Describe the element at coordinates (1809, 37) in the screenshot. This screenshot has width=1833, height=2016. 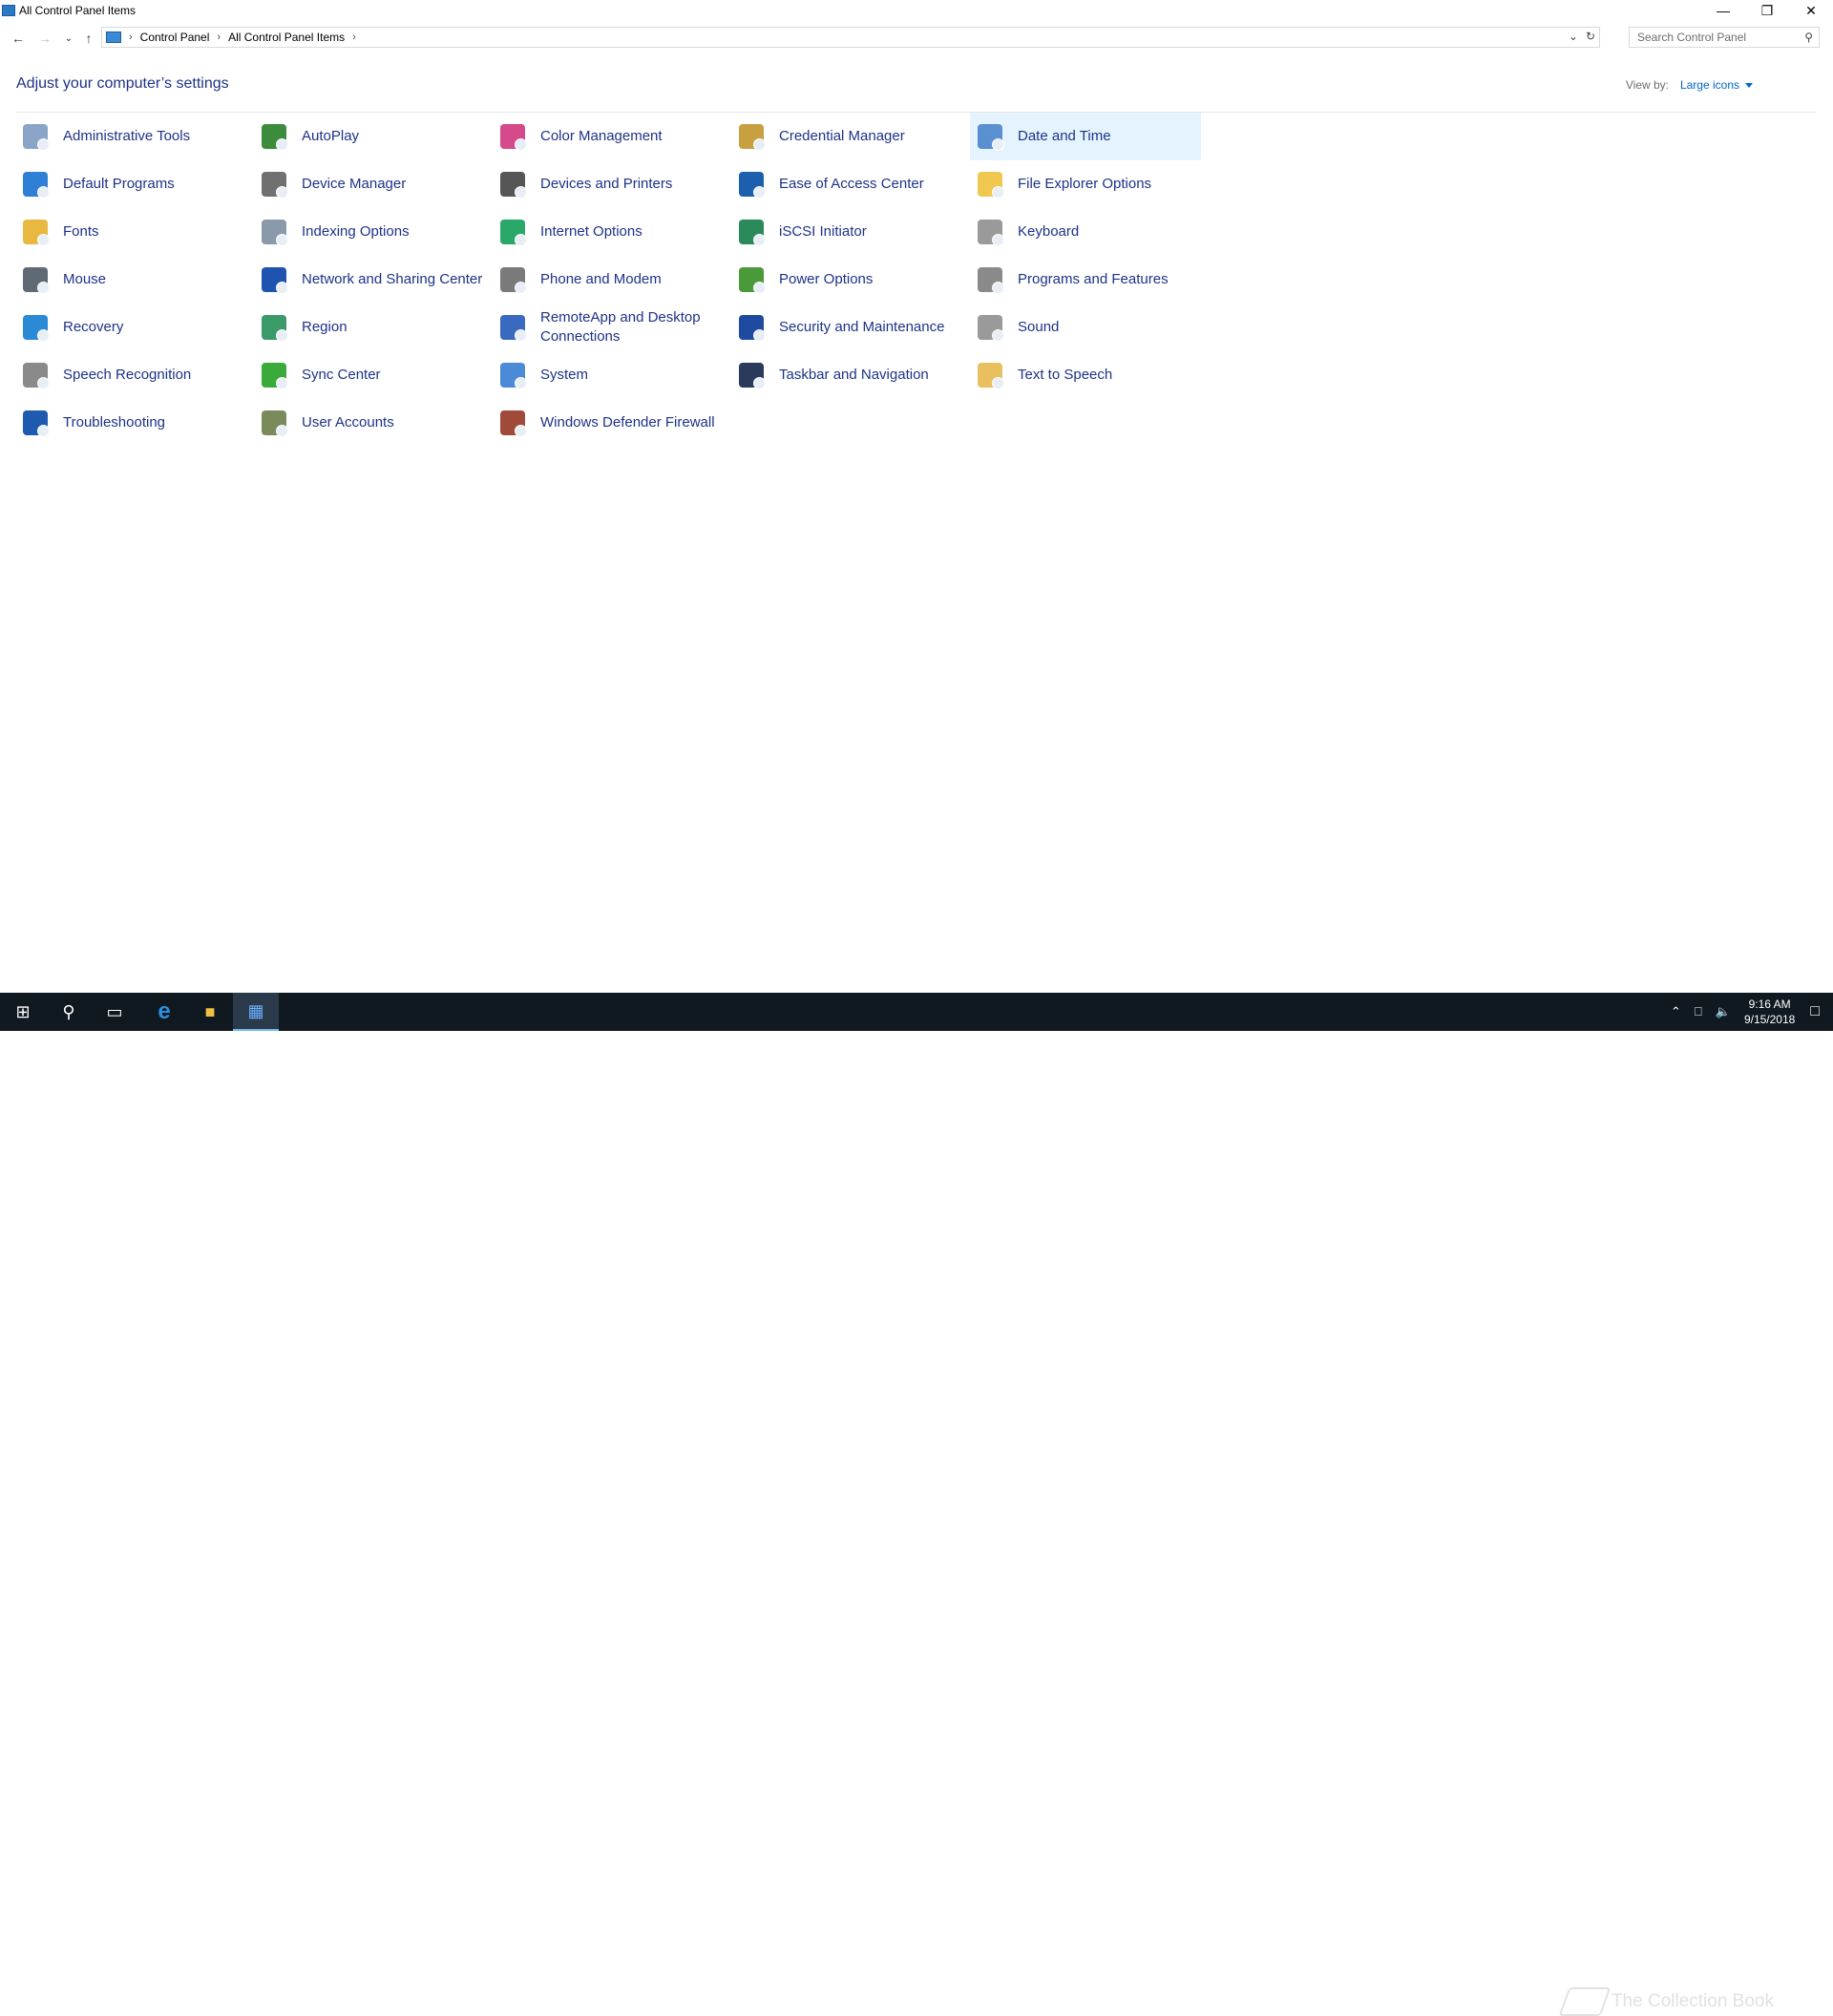
I see `search-icon: ⚲` at that location.